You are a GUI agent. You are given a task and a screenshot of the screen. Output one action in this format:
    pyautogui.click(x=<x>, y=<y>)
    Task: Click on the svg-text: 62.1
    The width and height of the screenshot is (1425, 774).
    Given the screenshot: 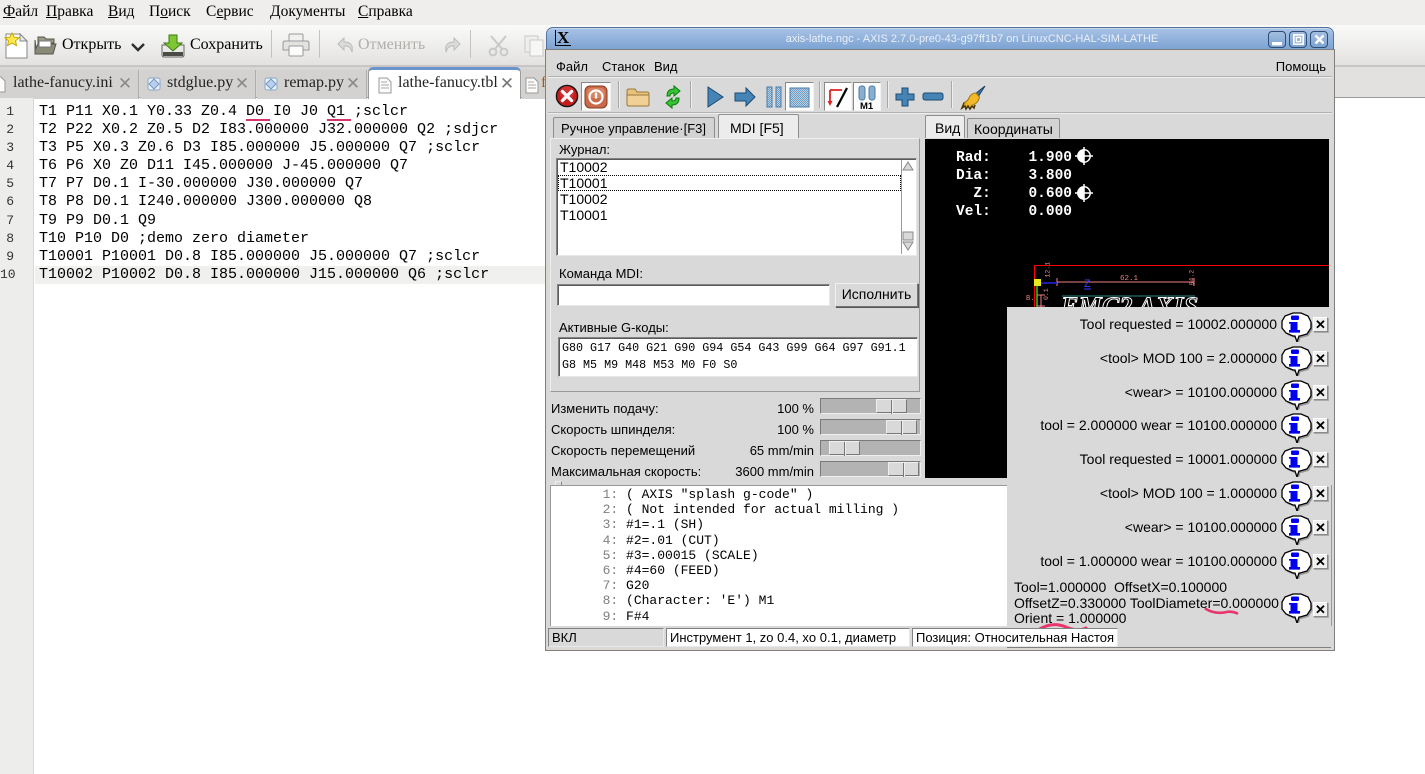 What is the action you would take?
    pyautogui.click(x=1129, y=279)
    